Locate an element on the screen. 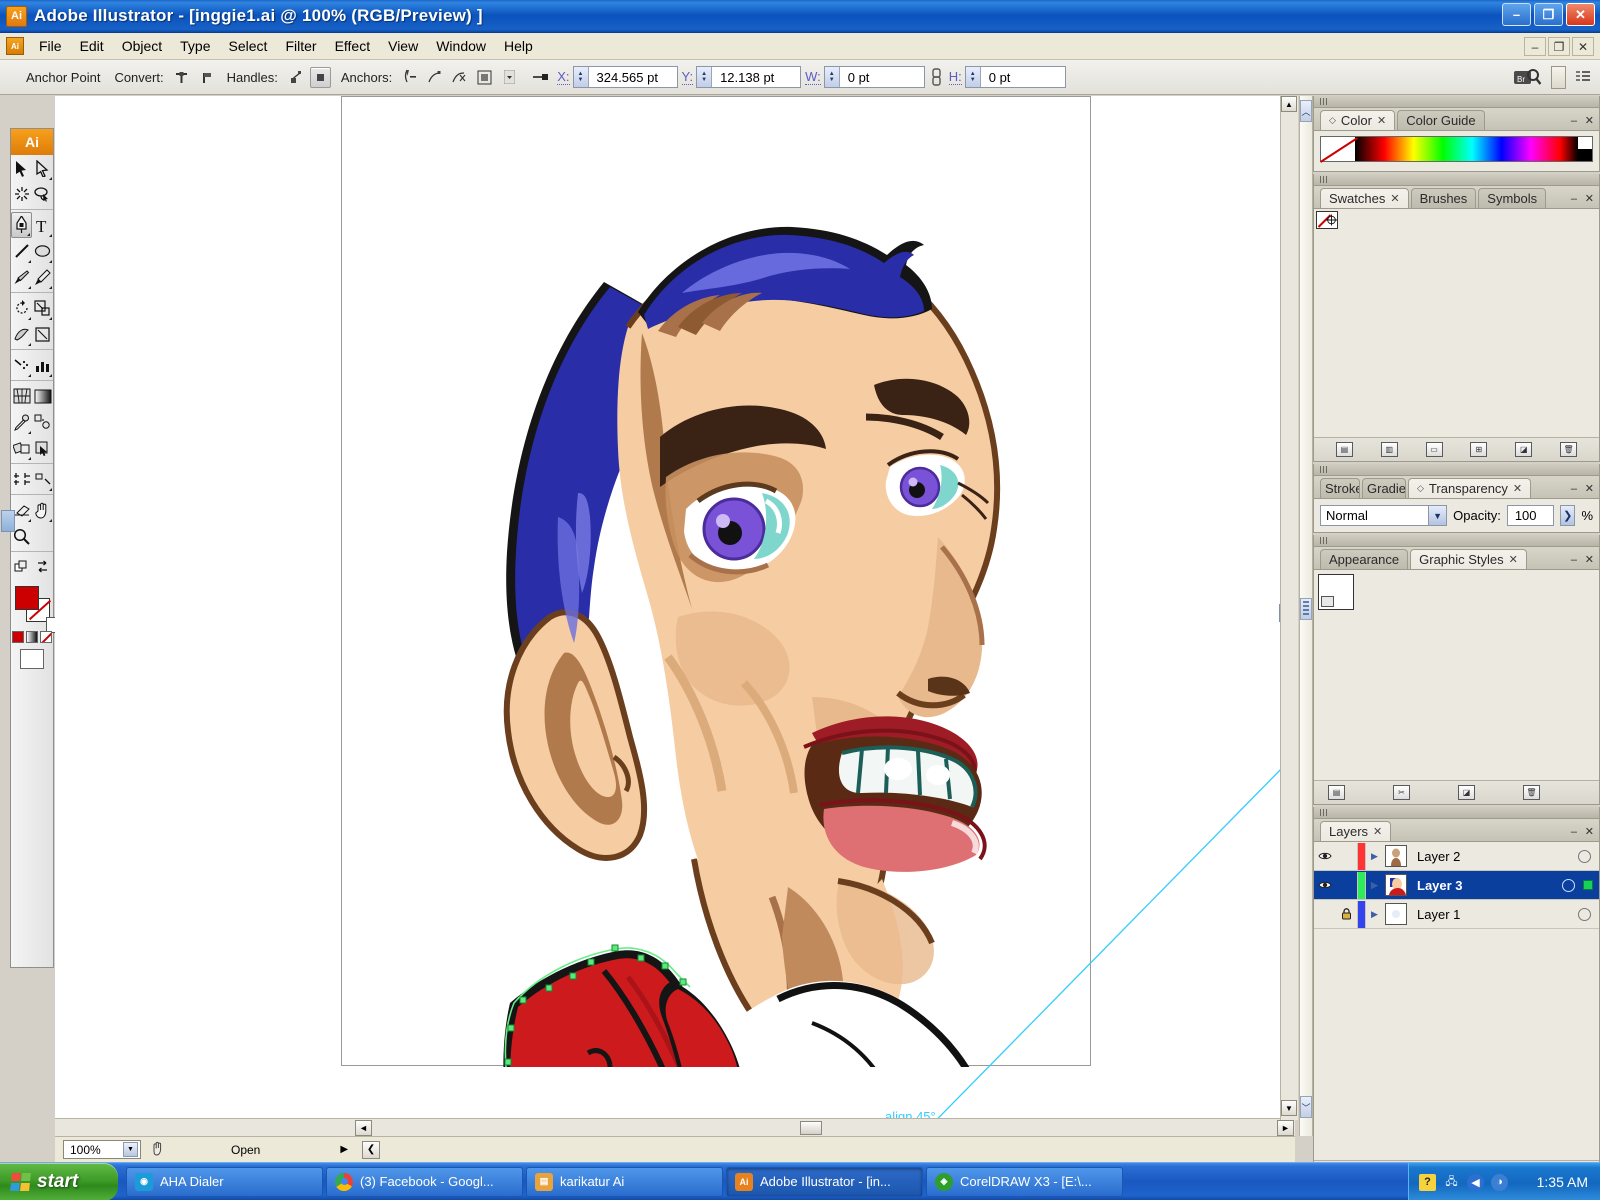 The image size is (1600, 1200). hscroll-right-button: ► is located at coordinates (1285, 1127).